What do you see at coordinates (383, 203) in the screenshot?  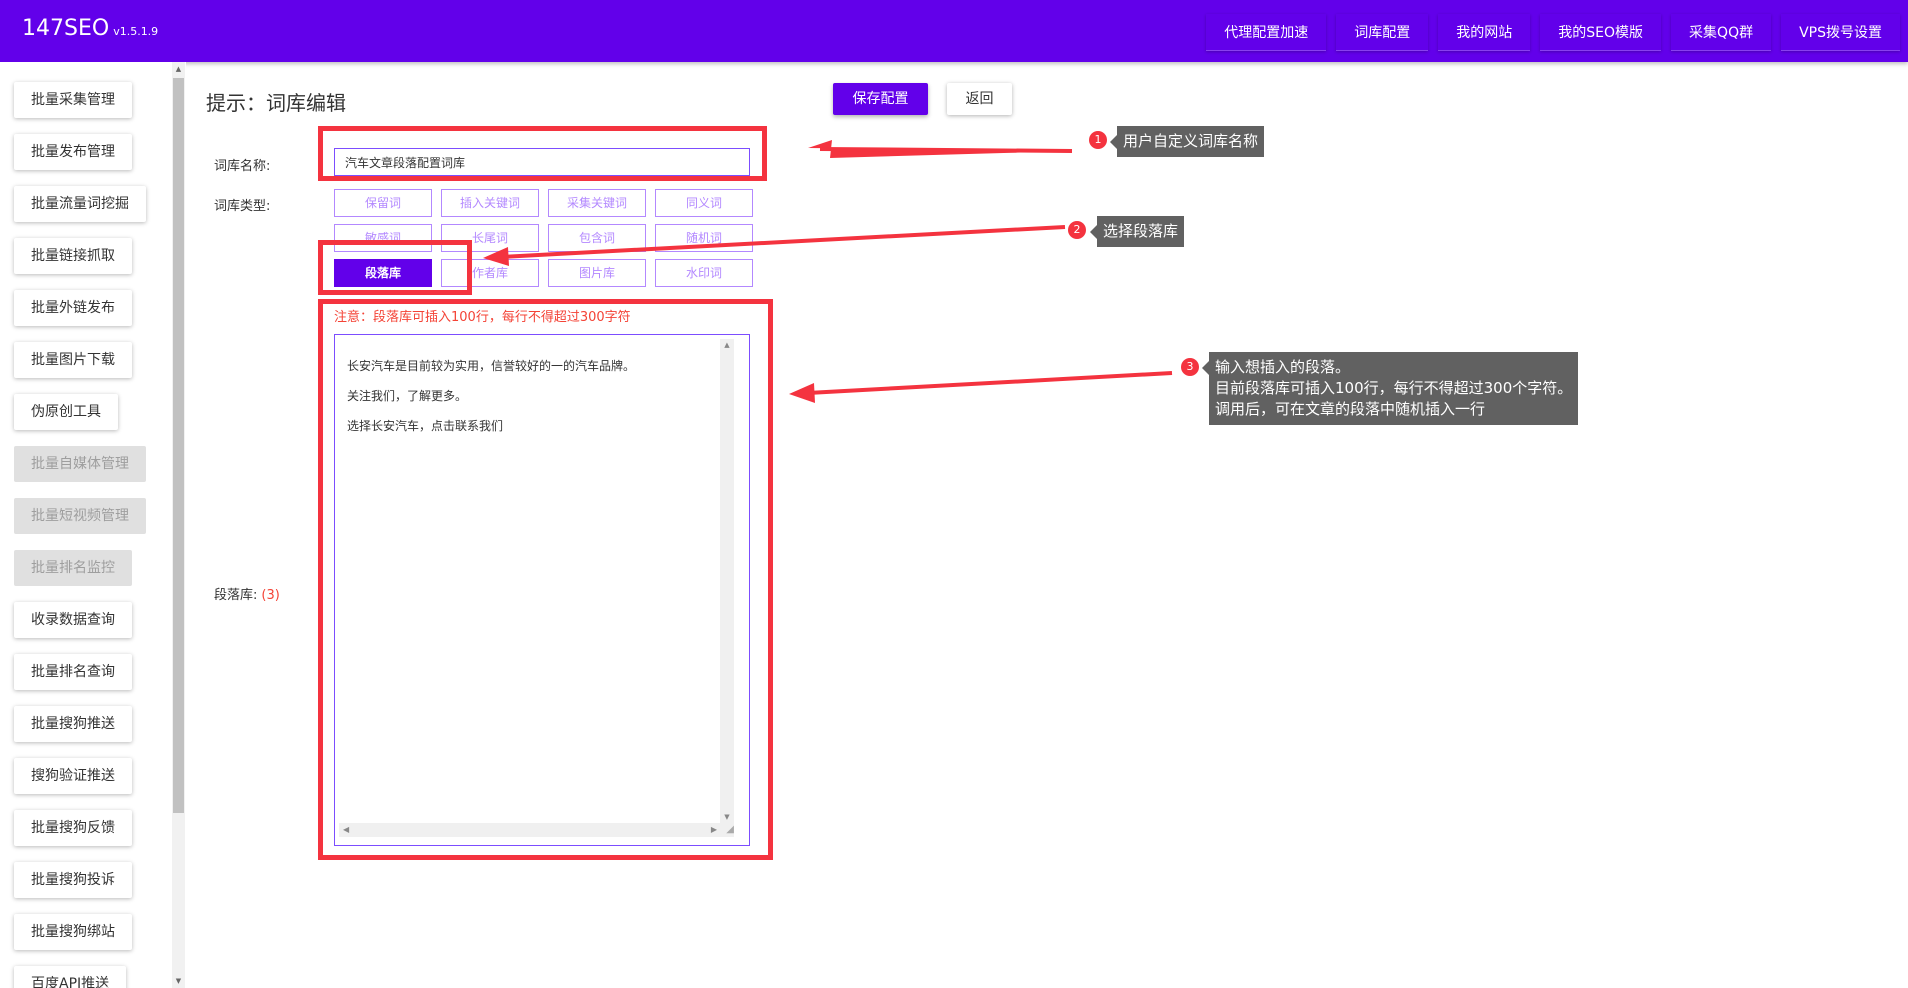 I see `type-reserved-words: 保留词` at bounding box center [383, 203].